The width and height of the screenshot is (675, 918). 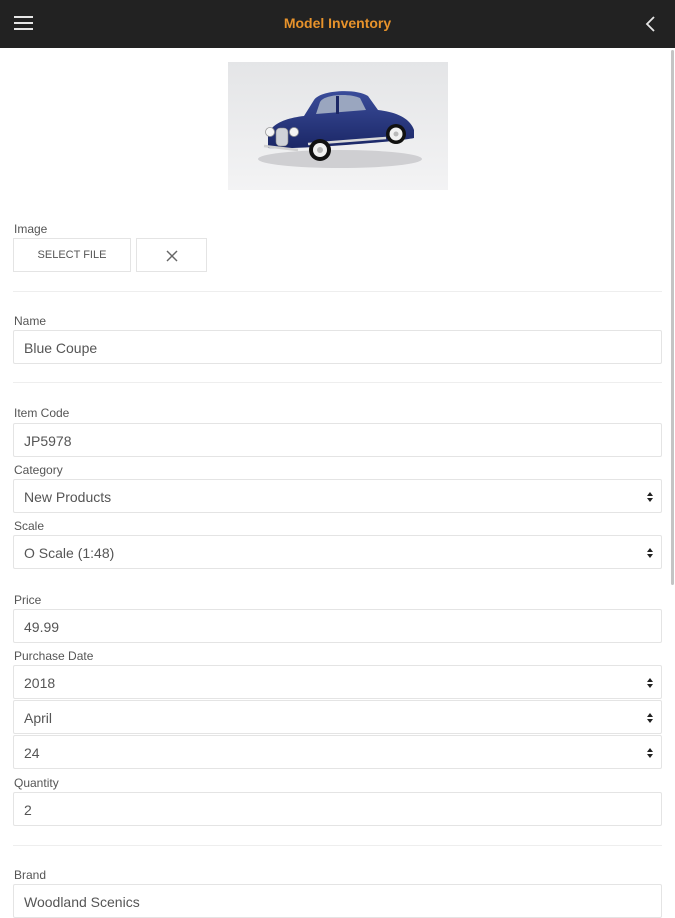 What do you see at coordinates (337, 496) in the screenshot?
I see `category-select: New Products` at bounding box center [337, 496].